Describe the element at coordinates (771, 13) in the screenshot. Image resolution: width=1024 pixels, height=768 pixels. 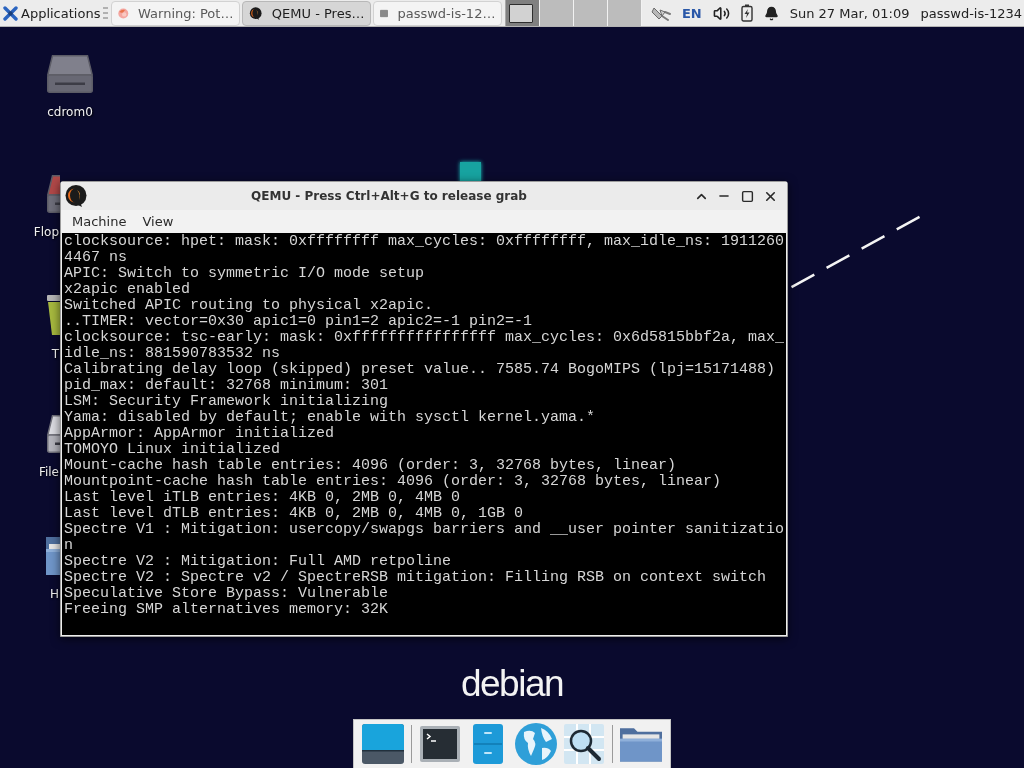
I see `bell-icon` at that location.